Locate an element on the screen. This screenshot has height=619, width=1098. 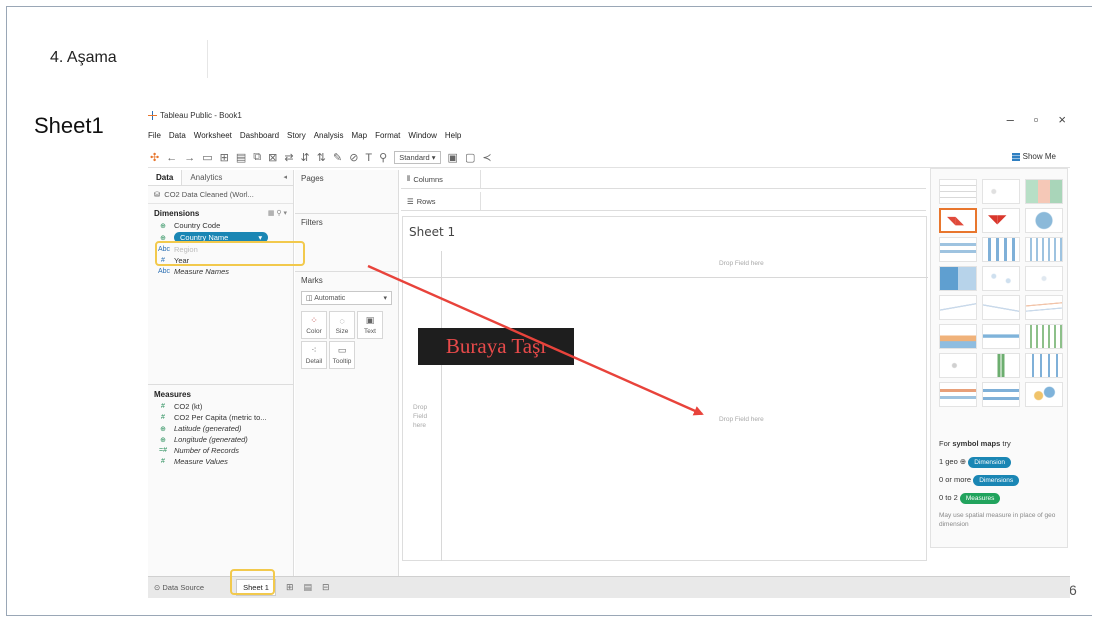
detail-button: ⁖ Detail is located at coordinates (314, 355).